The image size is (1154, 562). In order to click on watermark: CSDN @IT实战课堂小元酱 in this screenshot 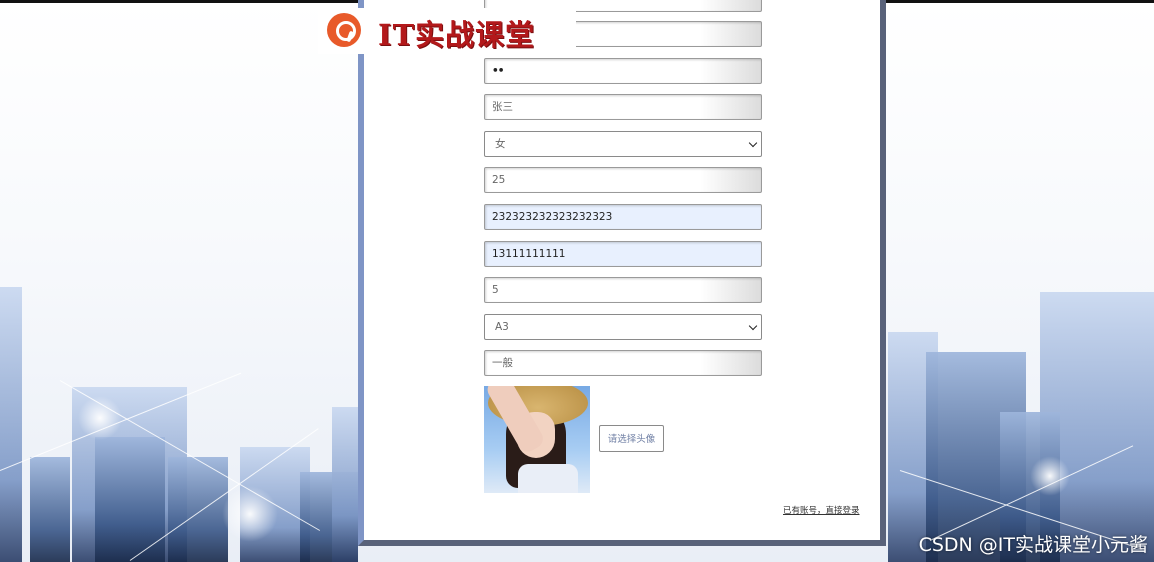, I will do `click(1033, 545)`.